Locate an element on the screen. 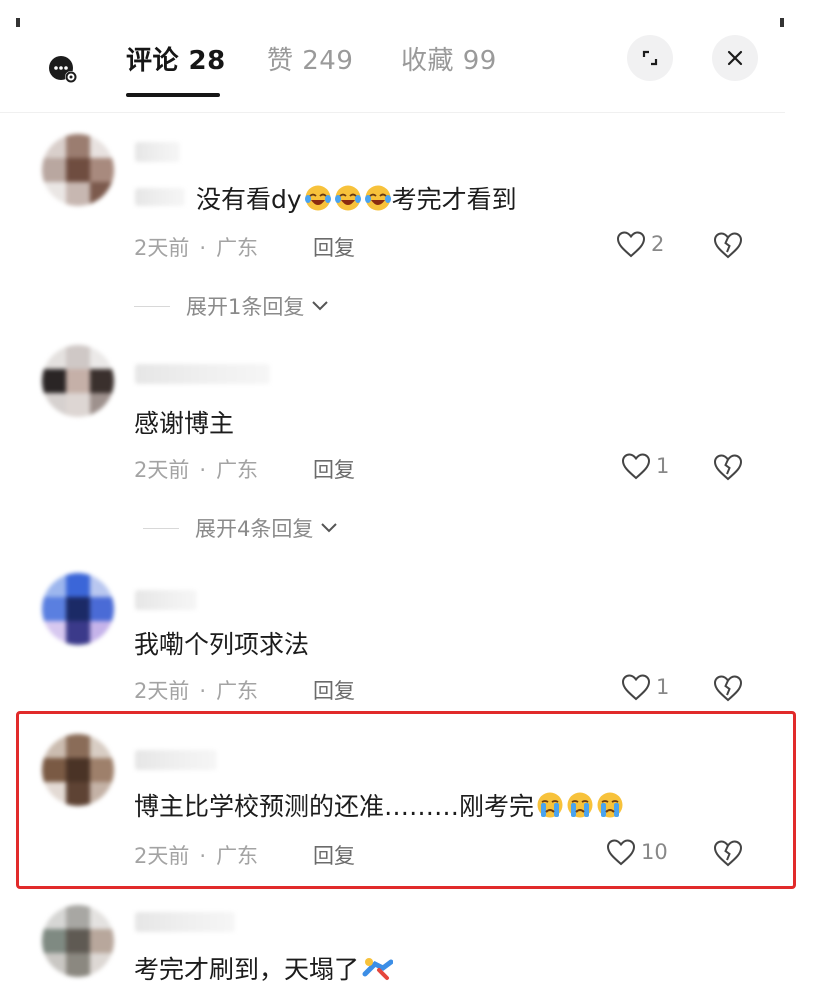 Image resolution: width=825 pixels, height=993 pixels. comment-text: 考完才刷到，天塌了 is located at coordinates (264, 968).